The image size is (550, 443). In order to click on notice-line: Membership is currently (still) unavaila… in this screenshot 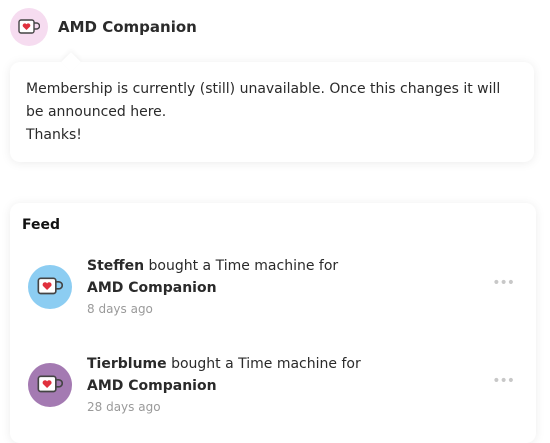, I will do `click(263, 89)`.